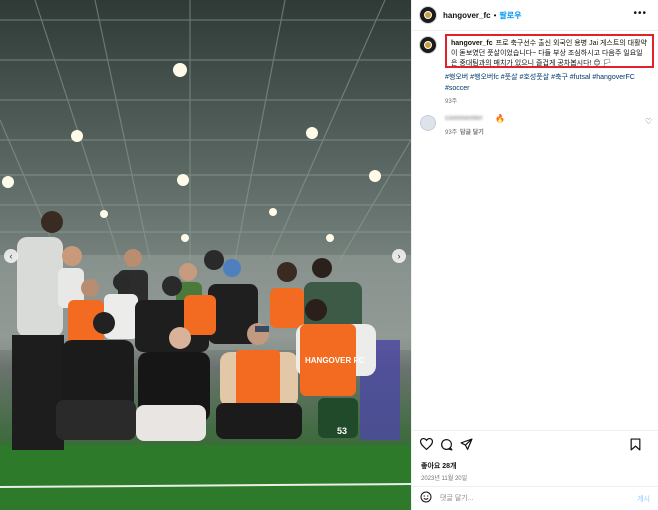 The width and height of the screenshot is (658, 510). Describe the element at coordinates (640, 13) in the screenshot. I see `more-options-icon: •••` at that location.